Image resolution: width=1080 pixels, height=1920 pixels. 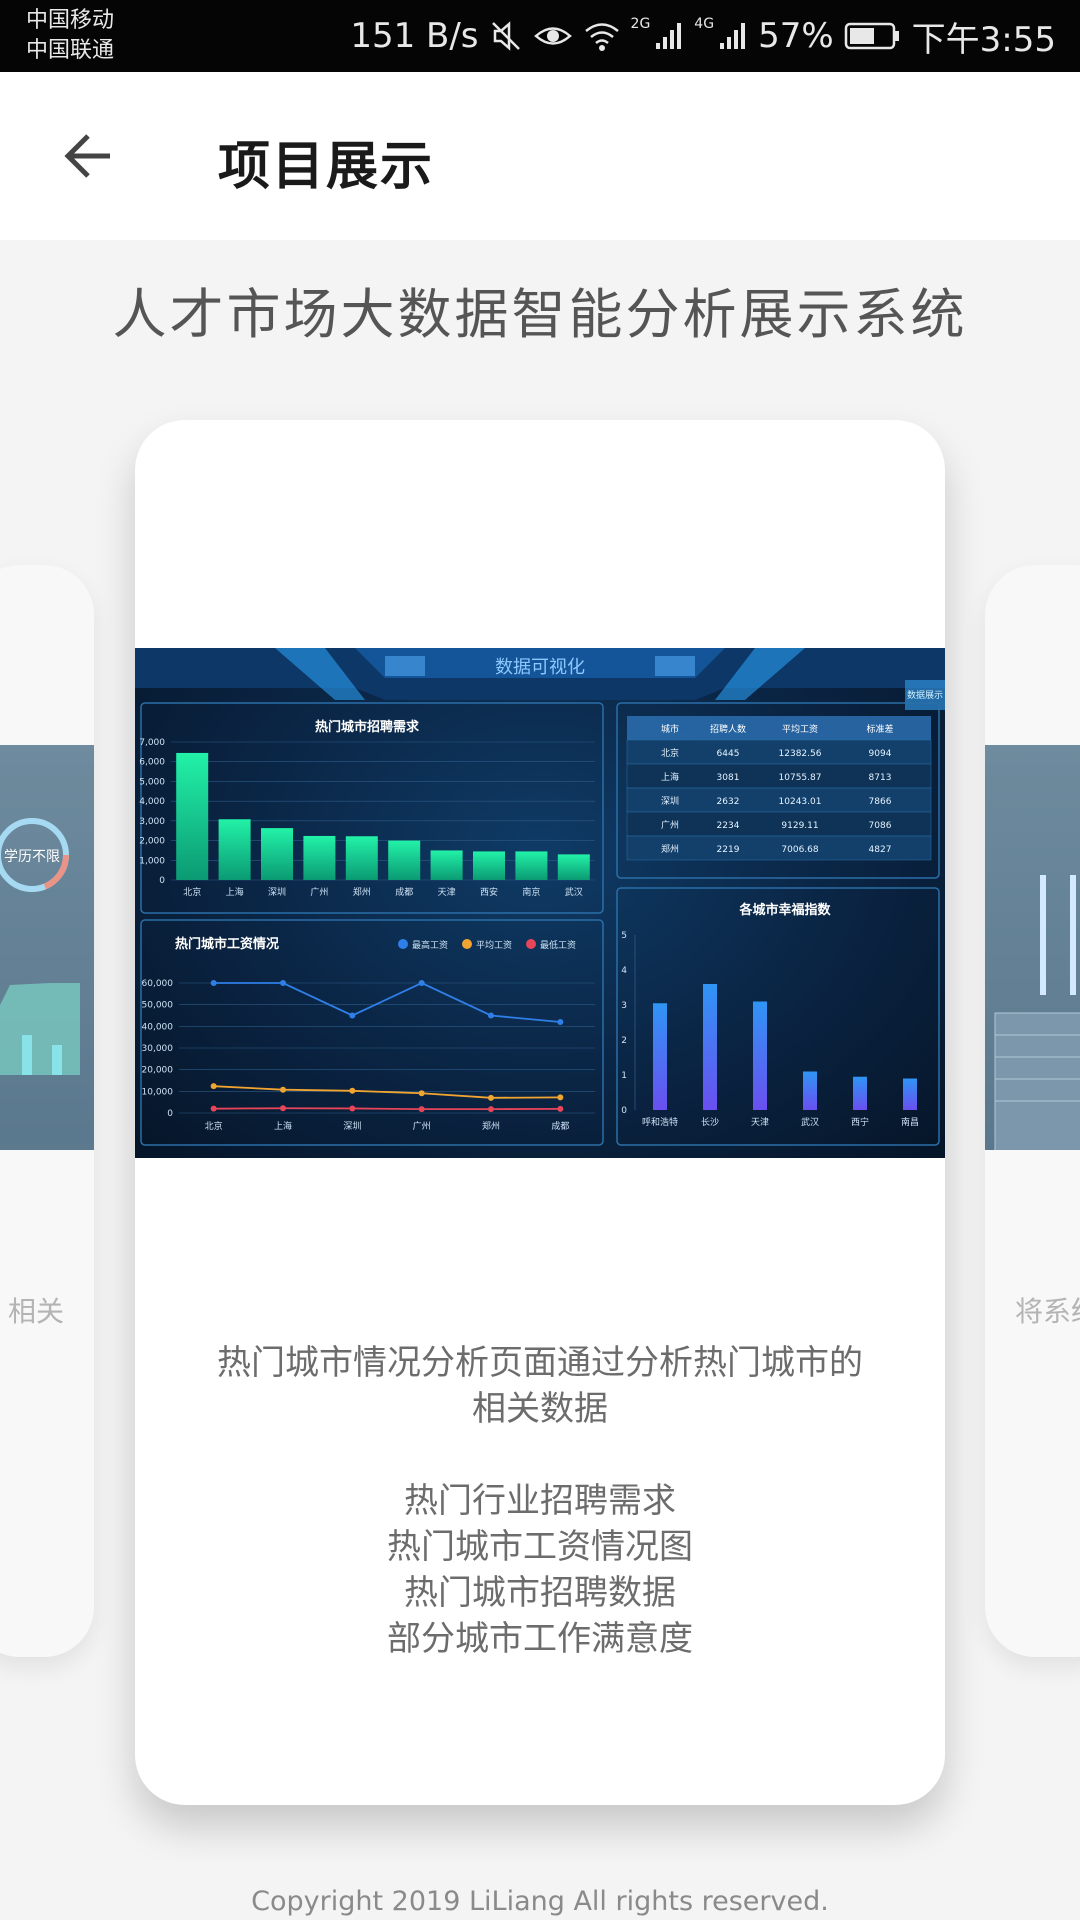 What do you see at coordinates (728, 802) in the screenshot?
I see `table-cell: 2632` at bounding box center [728, 802].